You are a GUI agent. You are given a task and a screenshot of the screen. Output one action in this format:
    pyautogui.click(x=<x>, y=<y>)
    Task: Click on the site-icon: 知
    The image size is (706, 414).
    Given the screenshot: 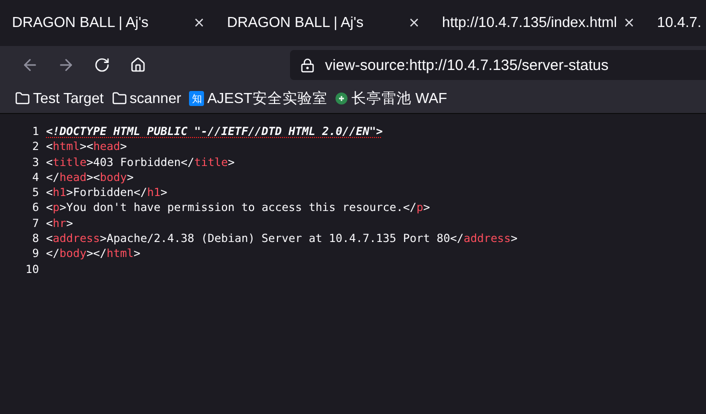 What is the action you would take?
    pyautogui.click(x=196, y=98)
    